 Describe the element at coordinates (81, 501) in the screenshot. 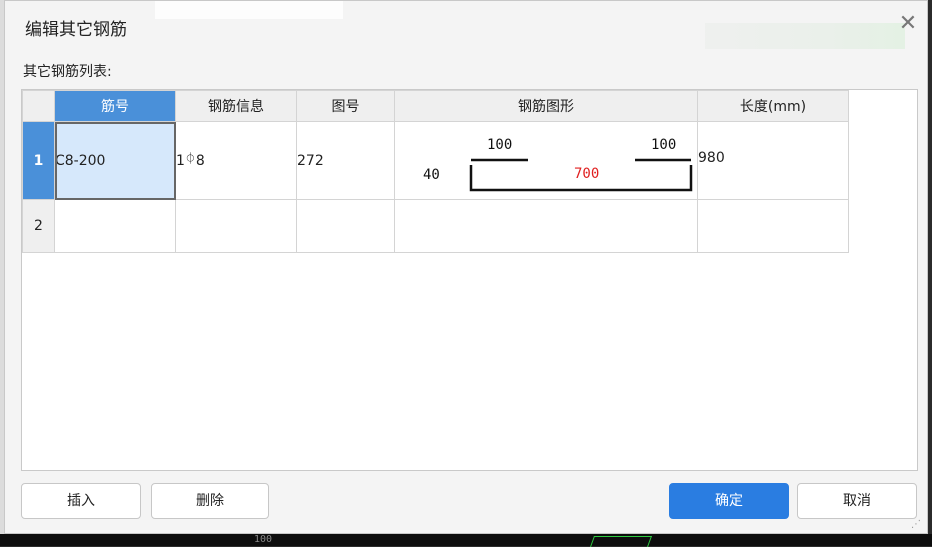

I see `insert-button: 插入` at that location.